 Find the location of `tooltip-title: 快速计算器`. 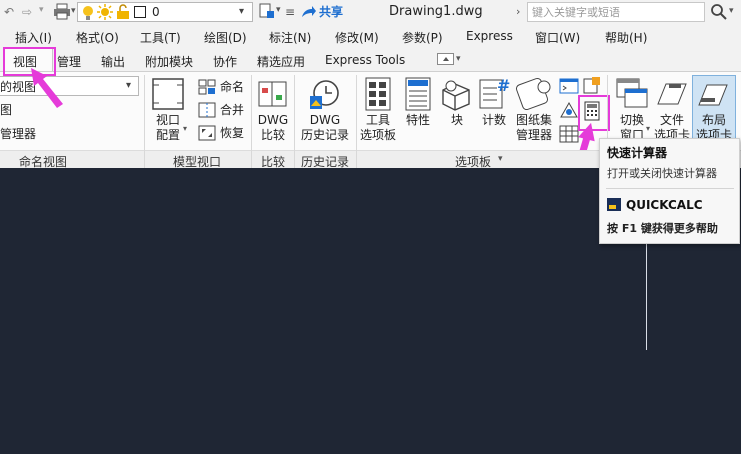

tooltip-title: 快速计算器 is located at coordinates (637, 153).